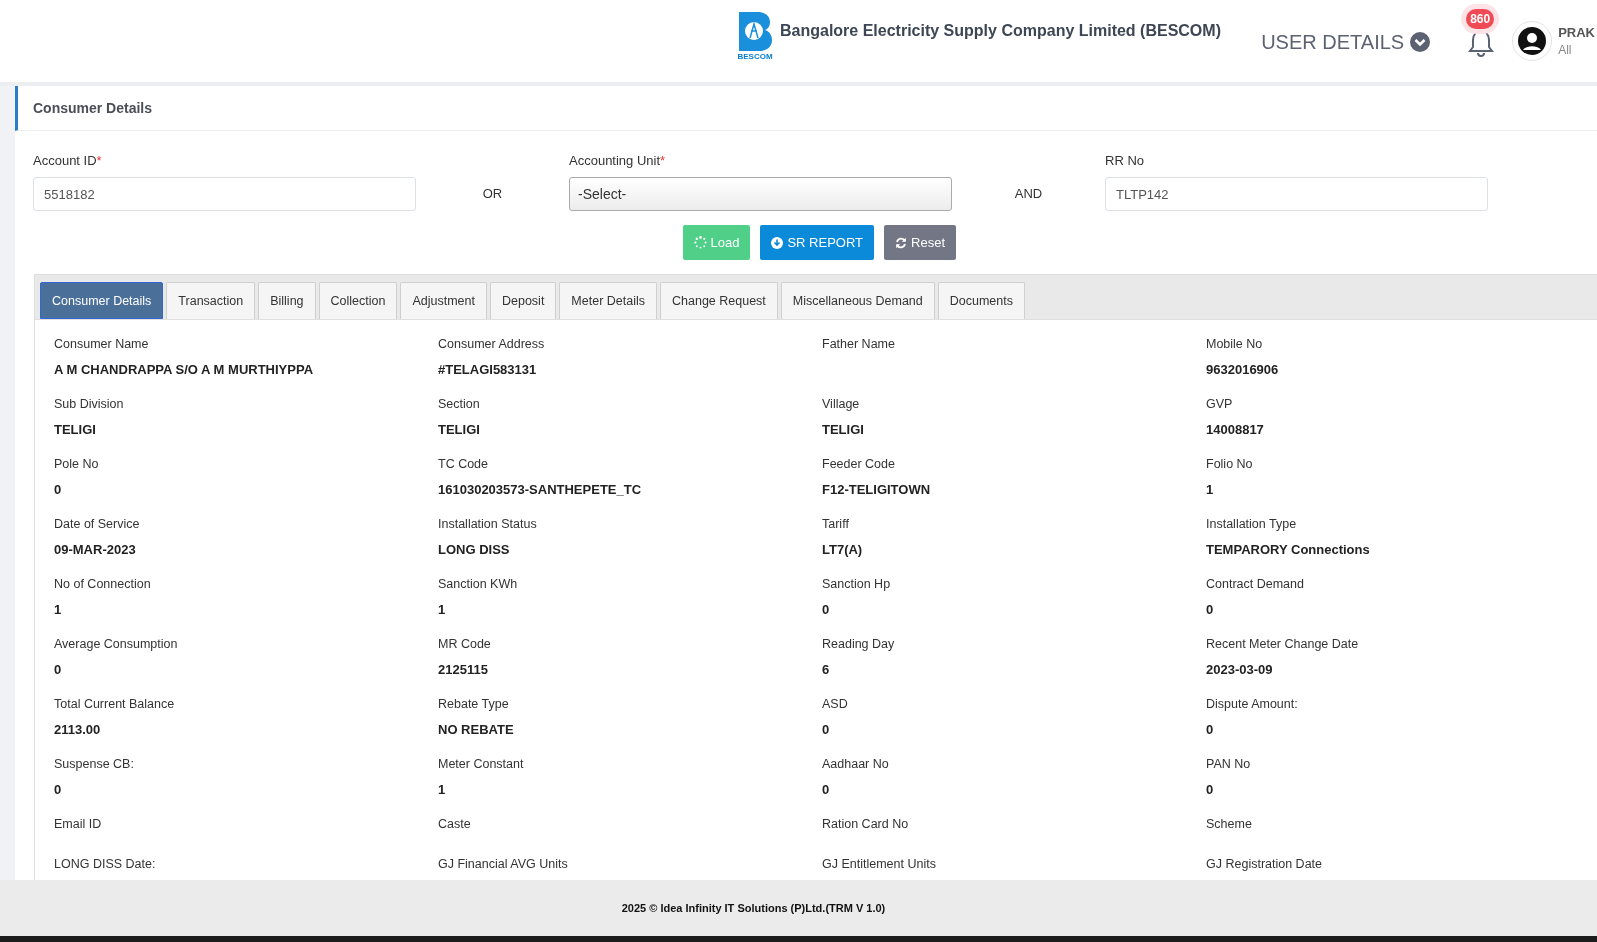 This screenshot has width=1597, height=942. I want to click on field-label: Consumer Name, so click(102, 344).